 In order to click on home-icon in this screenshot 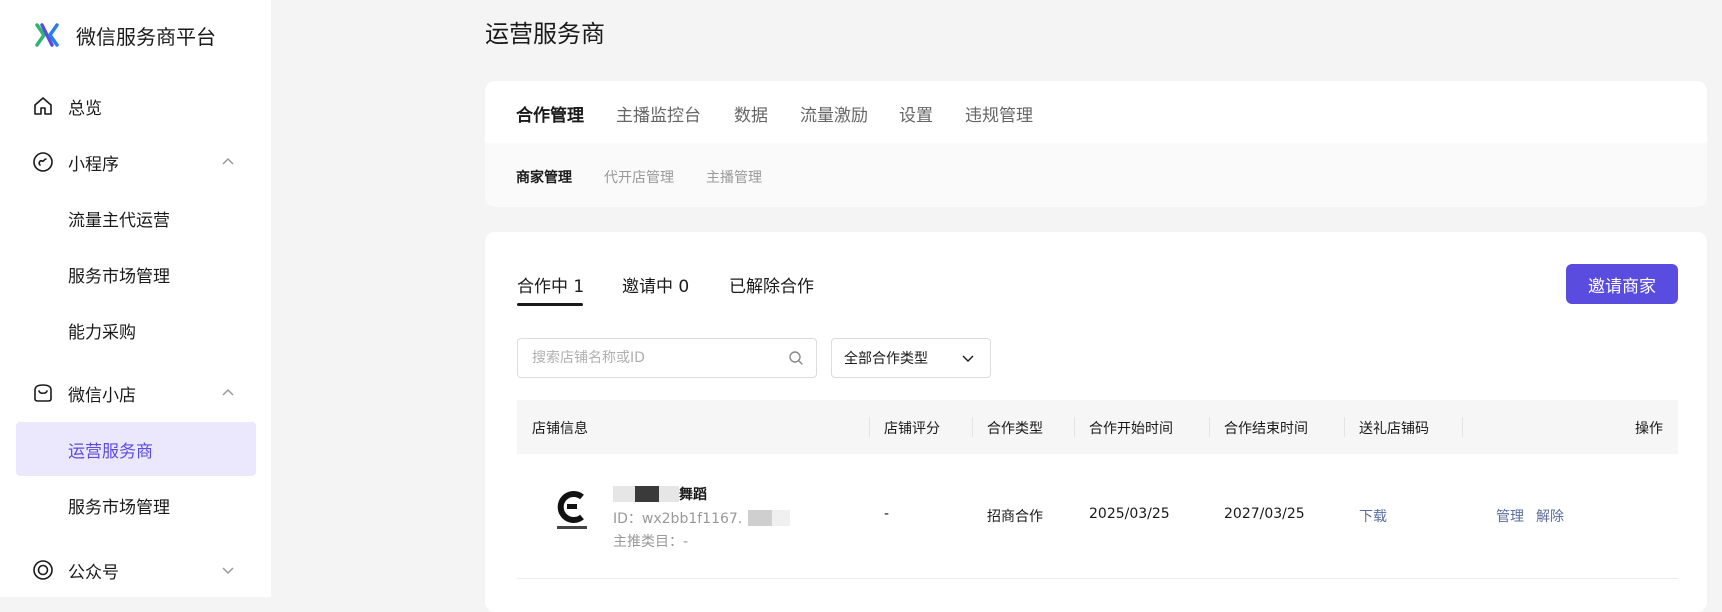, I will do `click(43, 106)`.